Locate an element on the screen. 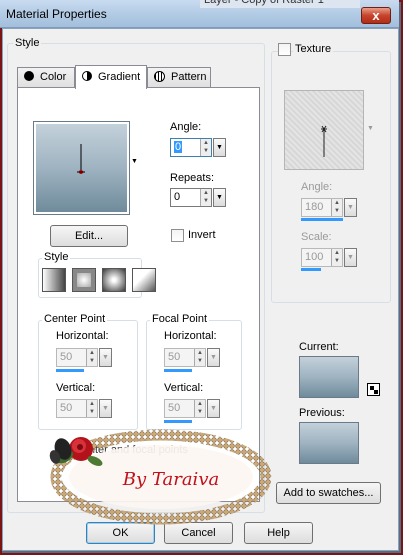 This screenshot has height=555, width=403. center-point-label: Center Point is located at coordinates (75, 319).